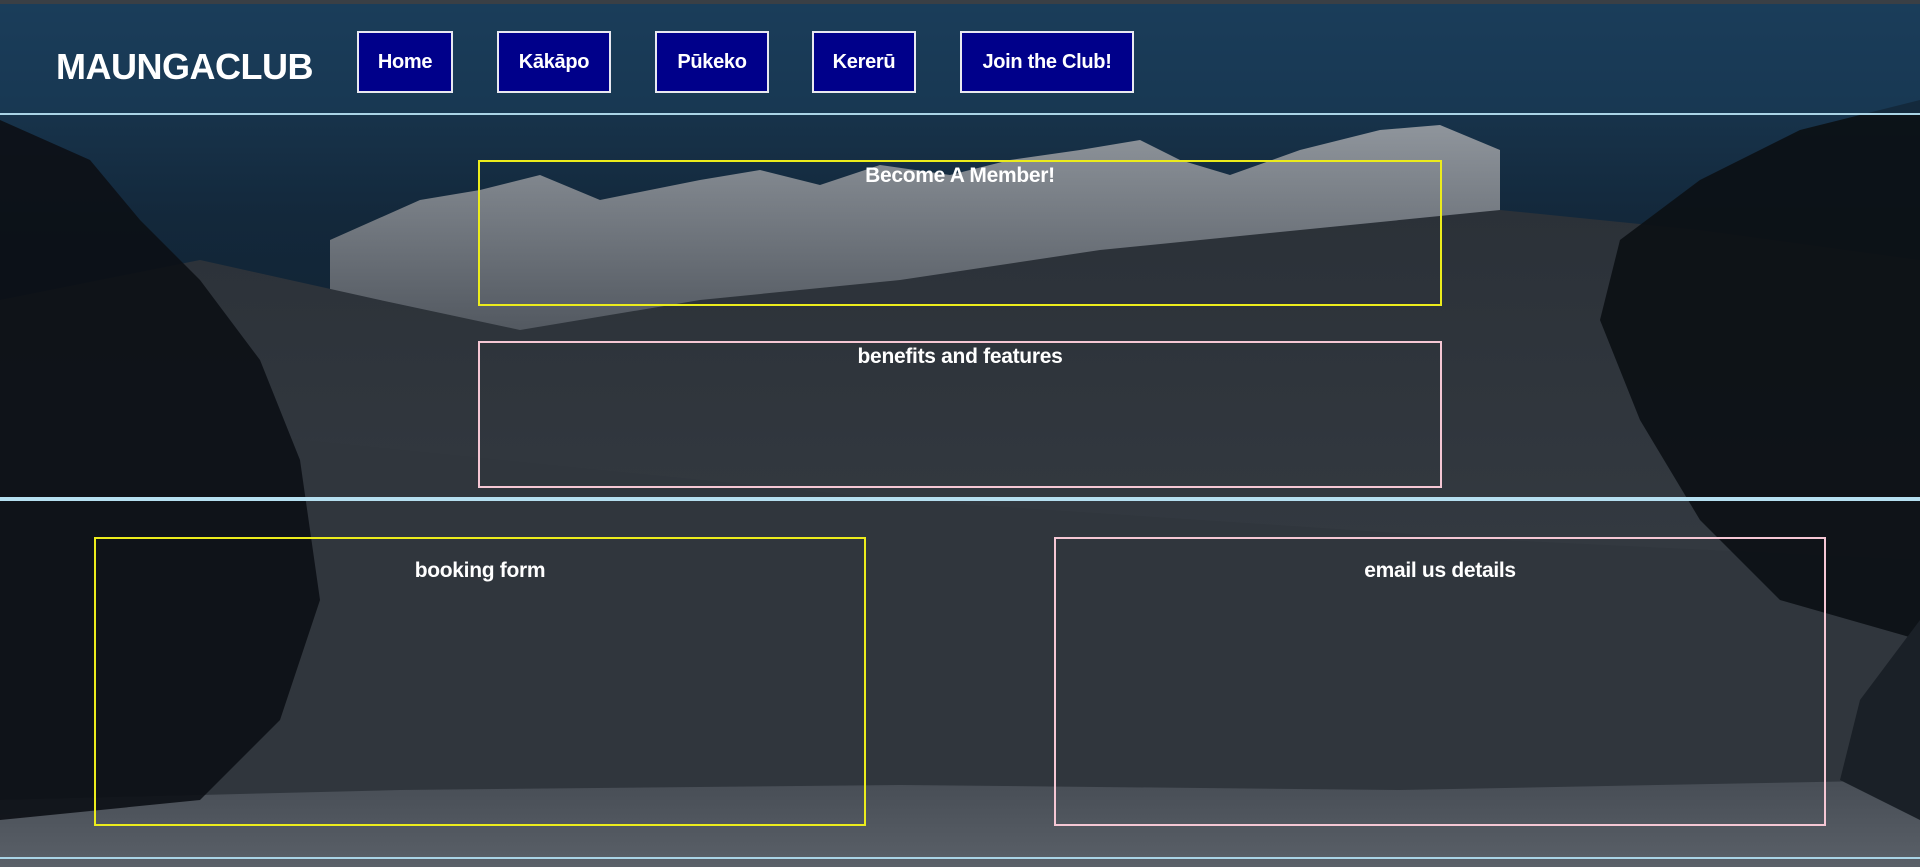  What do you see at coordinates (1047, 62) in the screenshot?
I see `nav-join-club-button: Join the Club!` at bounding box center [1047, 62].